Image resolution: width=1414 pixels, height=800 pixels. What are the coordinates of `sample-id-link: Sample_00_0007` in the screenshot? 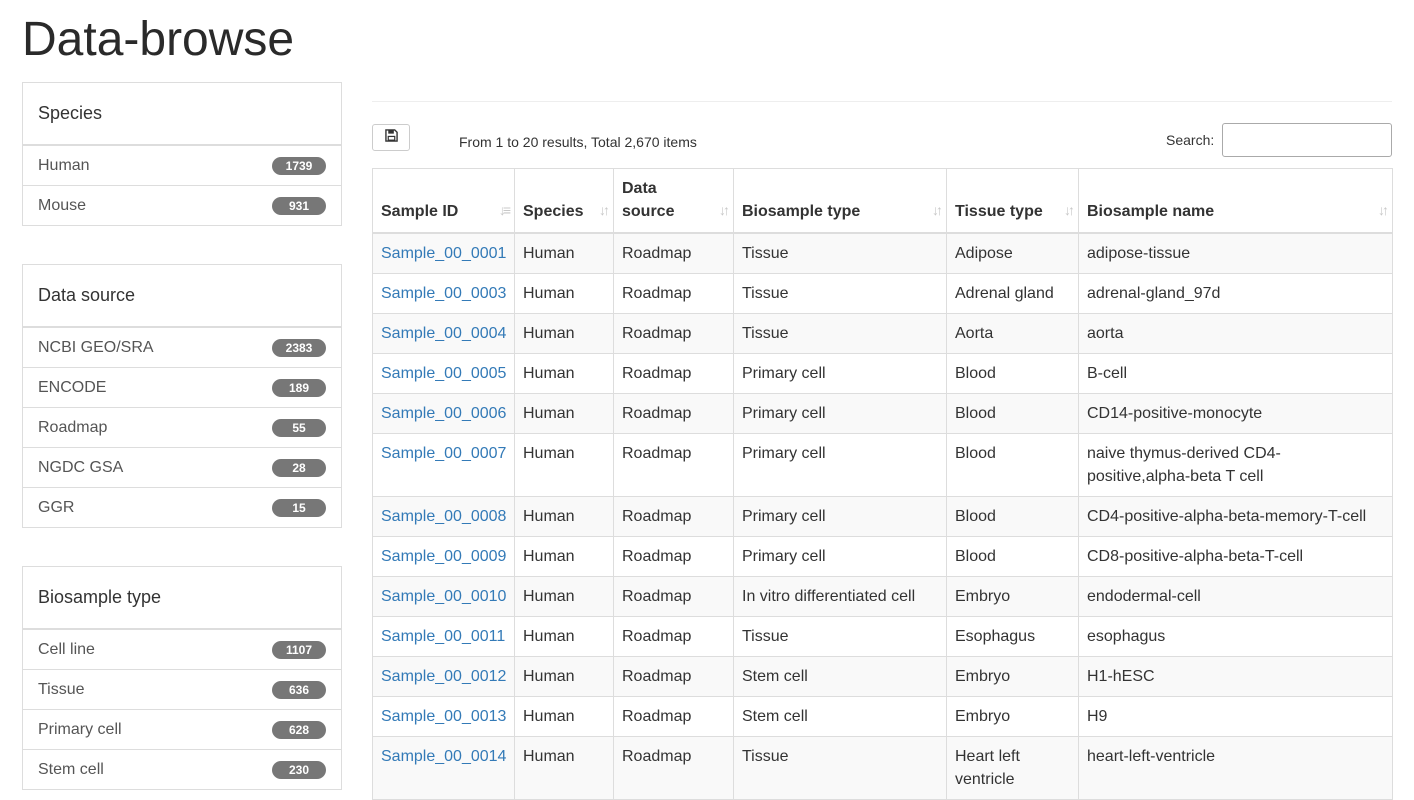 It's located at (443, 453).